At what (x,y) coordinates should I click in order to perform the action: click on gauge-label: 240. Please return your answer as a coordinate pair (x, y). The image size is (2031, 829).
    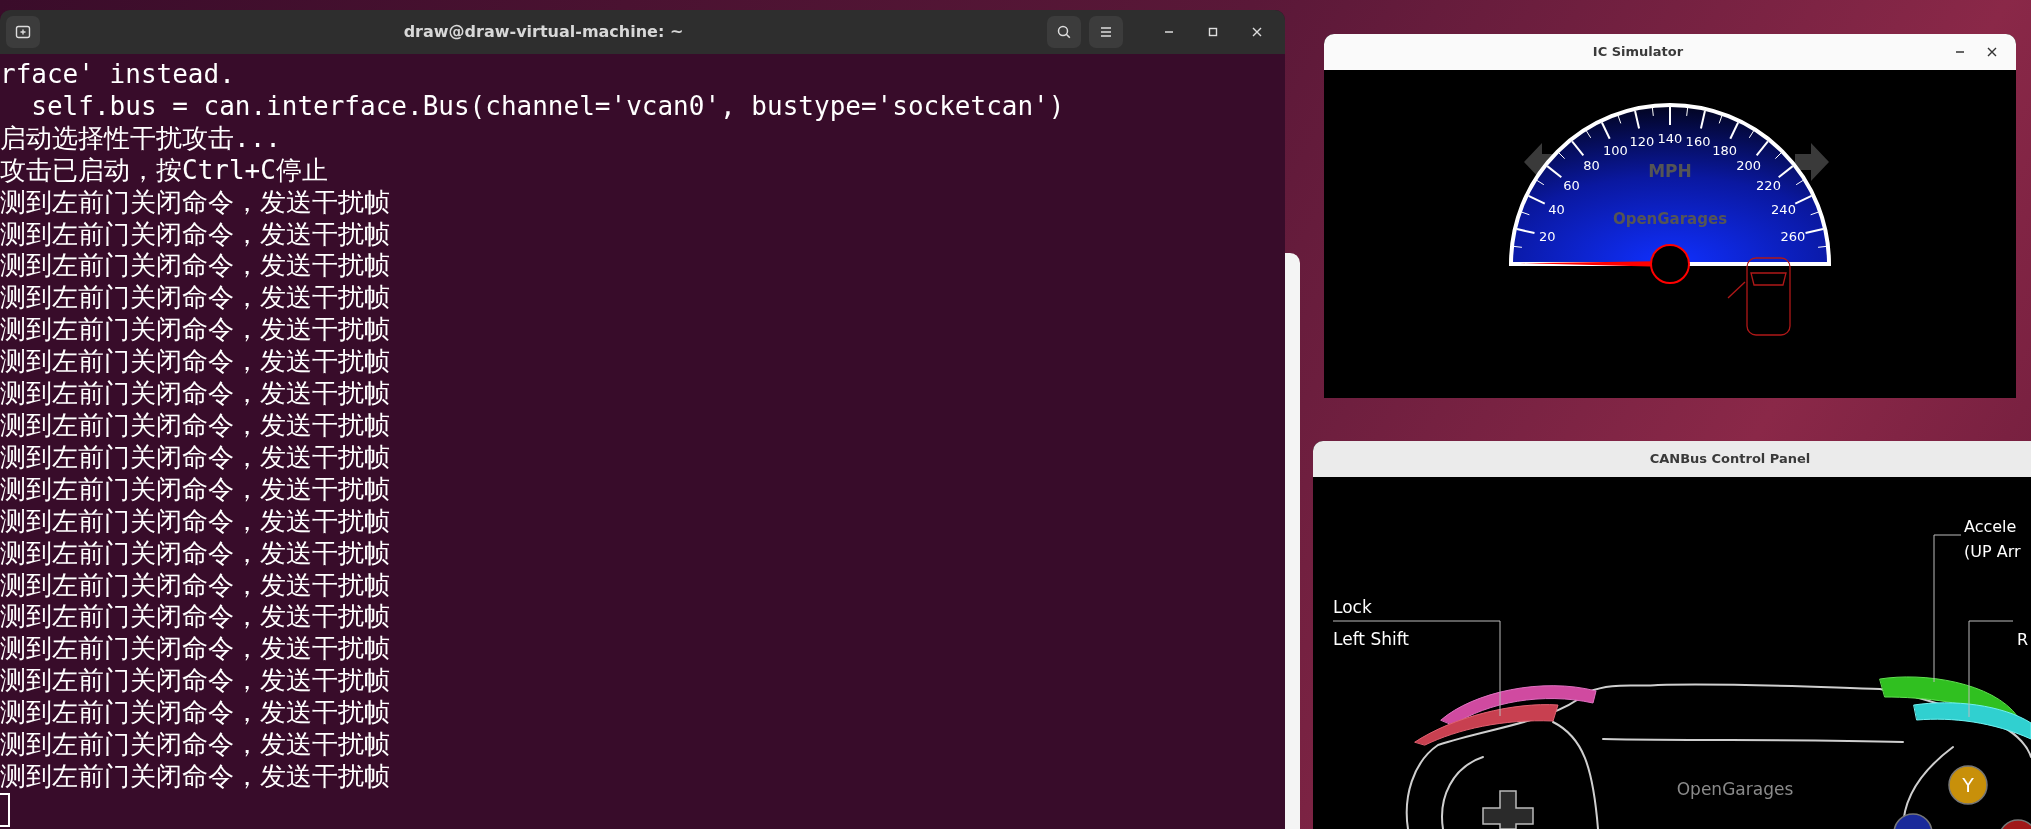
    Looking at the image, I should click on (1783, 210).